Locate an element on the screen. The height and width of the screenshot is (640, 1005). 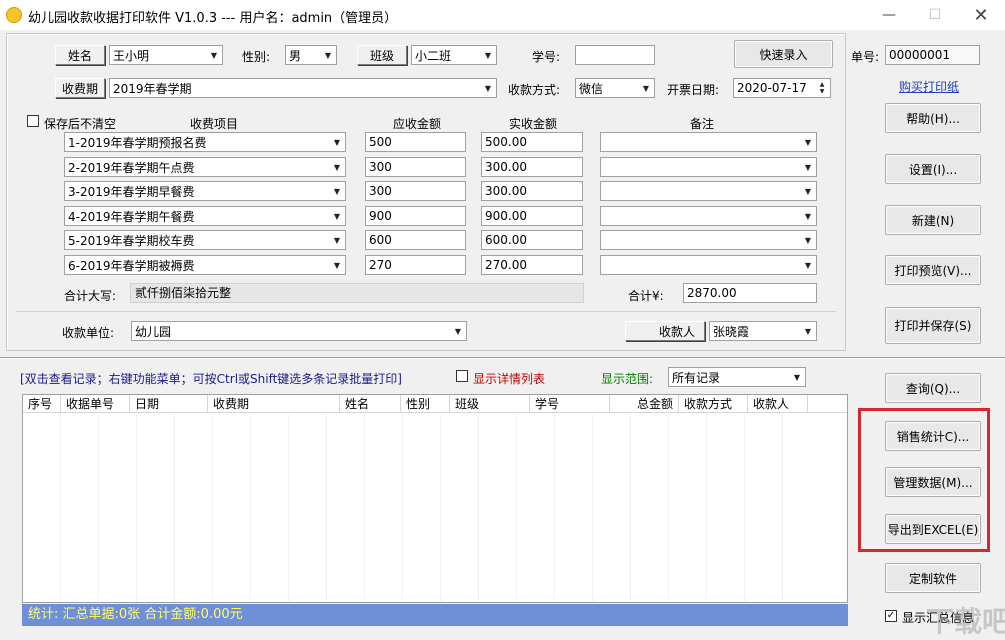
col-header: 收款方式 is located at coordinates (713, 404).